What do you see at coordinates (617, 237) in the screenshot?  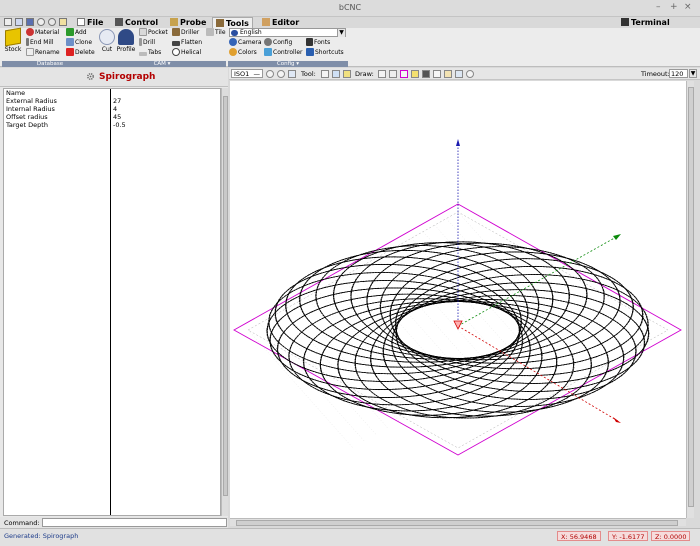 I see `y-axis-arrow` at bounding box center [617, 237].